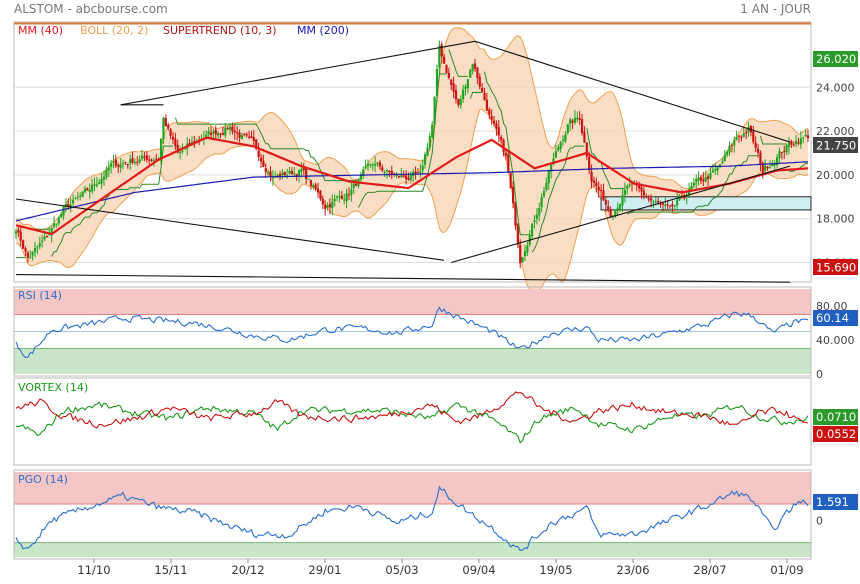 The image size is (860, 584). What do you see at coordinates (401, 570) in the screenshot?
I see `x-tick-label: 05/03` at bounding box center [401, 570].